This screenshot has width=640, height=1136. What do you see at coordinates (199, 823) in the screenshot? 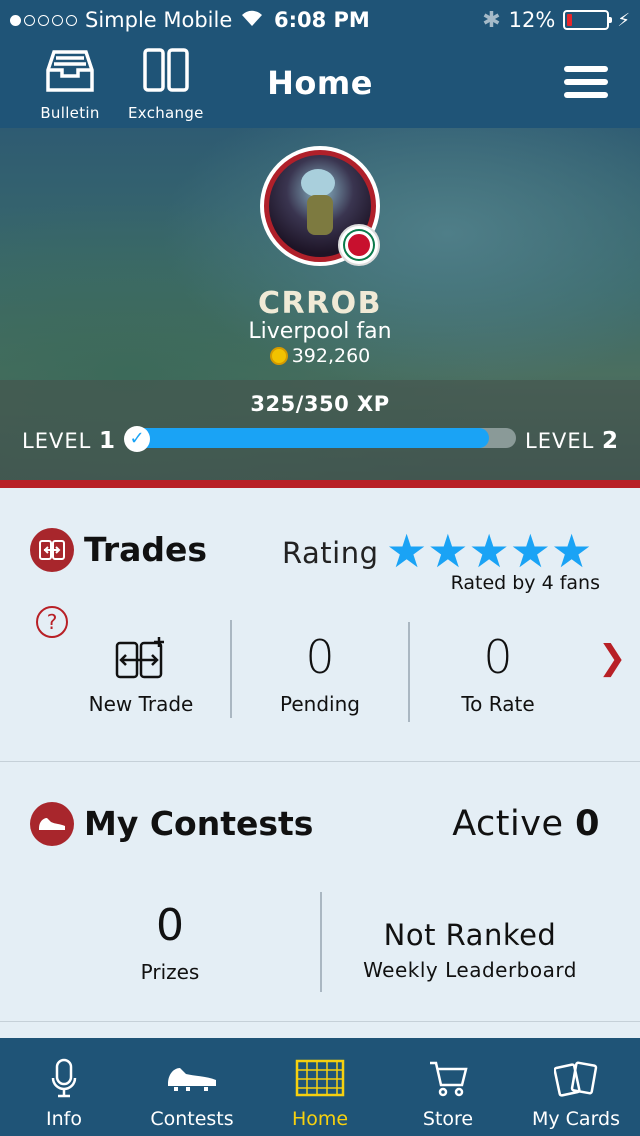
I see `contests-title: My Contests` at bounding box center [199, 823].